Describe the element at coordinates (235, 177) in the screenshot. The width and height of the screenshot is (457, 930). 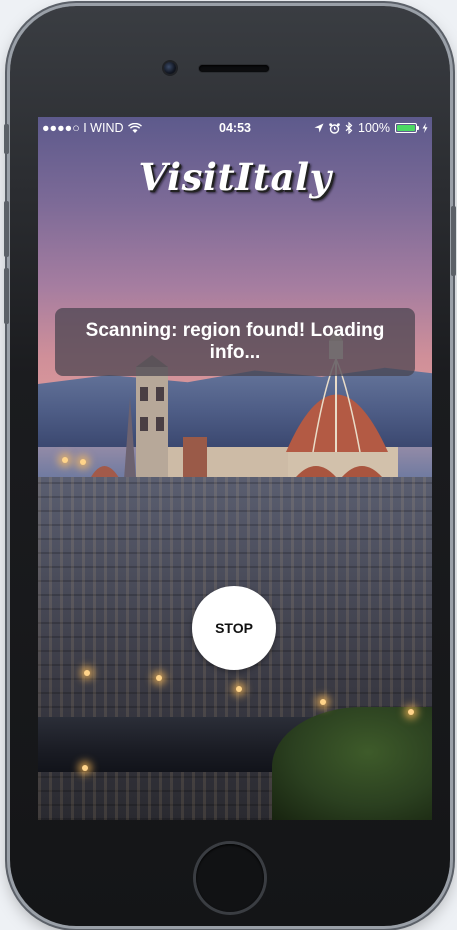
I see `app-title: VisitItaly` at that location.